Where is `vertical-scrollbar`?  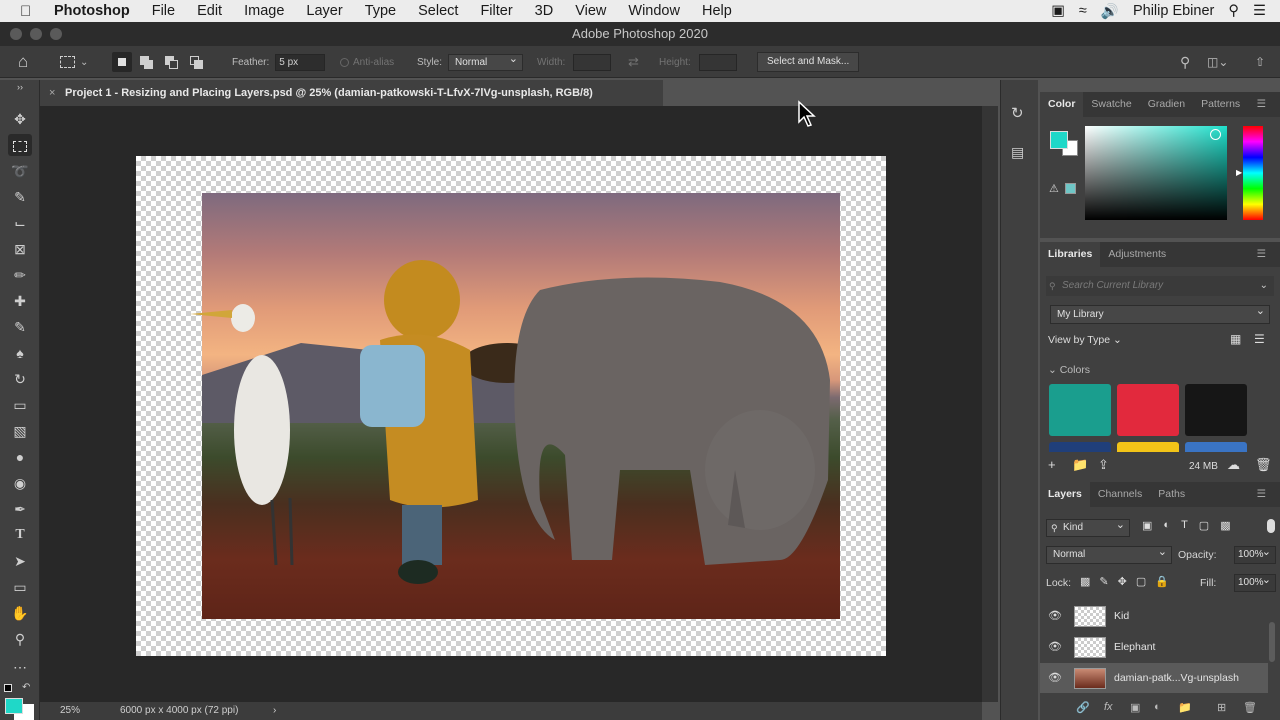
vertical-scrollbar is located at coordinates (990, 404).